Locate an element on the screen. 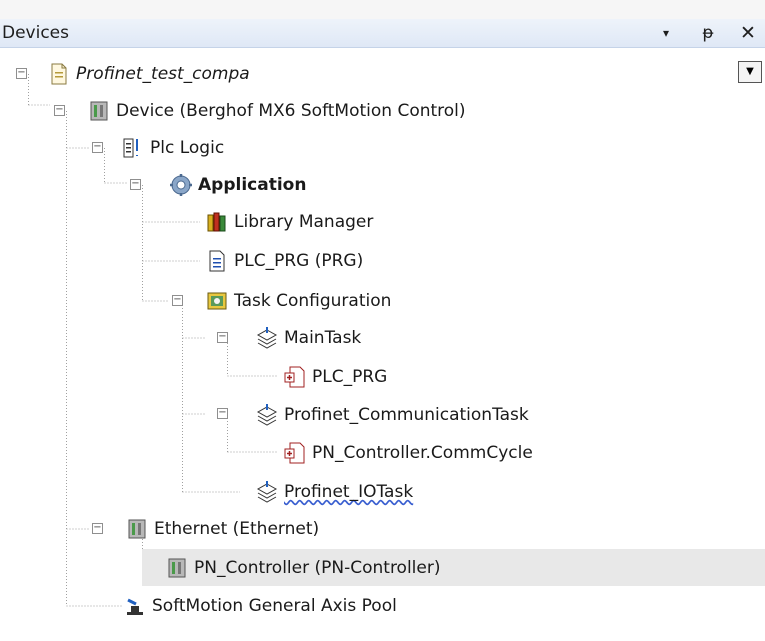  tree-node-label: Profinet_IOTask is located at coordinates (349, 491).